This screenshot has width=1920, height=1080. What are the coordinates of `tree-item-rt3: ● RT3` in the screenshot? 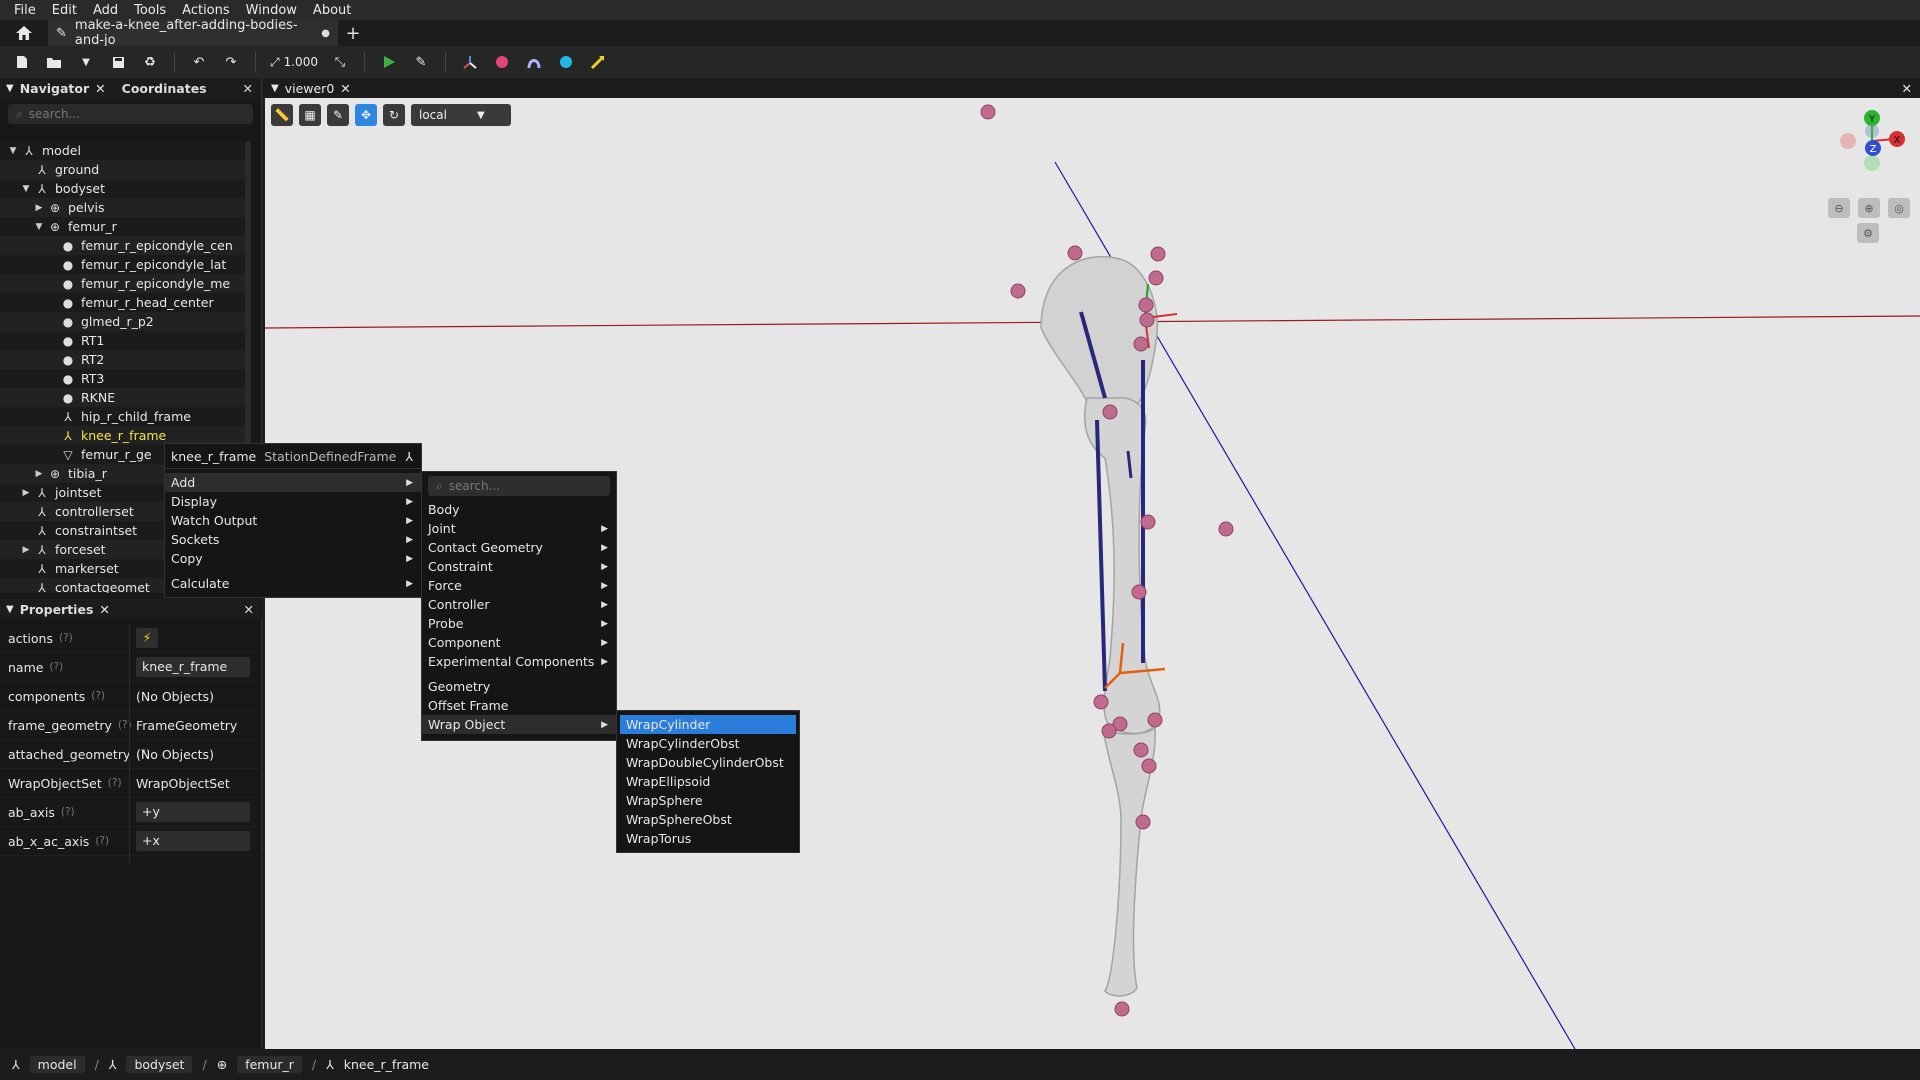 It's located at (123, 378).